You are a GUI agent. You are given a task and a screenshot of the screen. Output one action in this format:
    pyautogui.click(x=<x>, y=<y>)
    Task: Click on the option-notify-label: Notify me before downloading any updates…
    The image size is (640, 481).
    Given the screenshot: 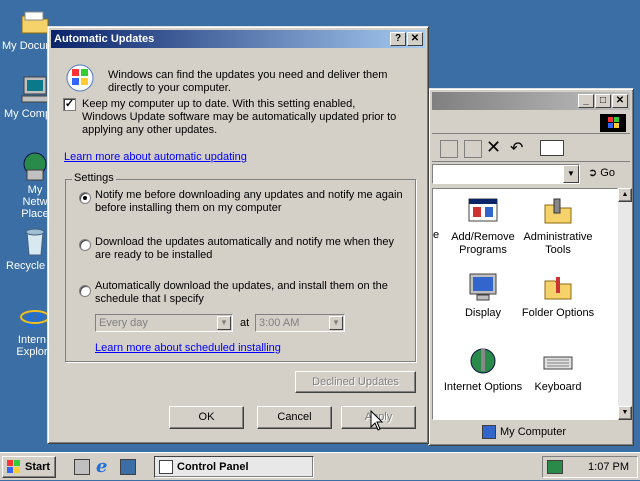 What is the action you would take?
    pyautogui.click(x=250, y=202)
    